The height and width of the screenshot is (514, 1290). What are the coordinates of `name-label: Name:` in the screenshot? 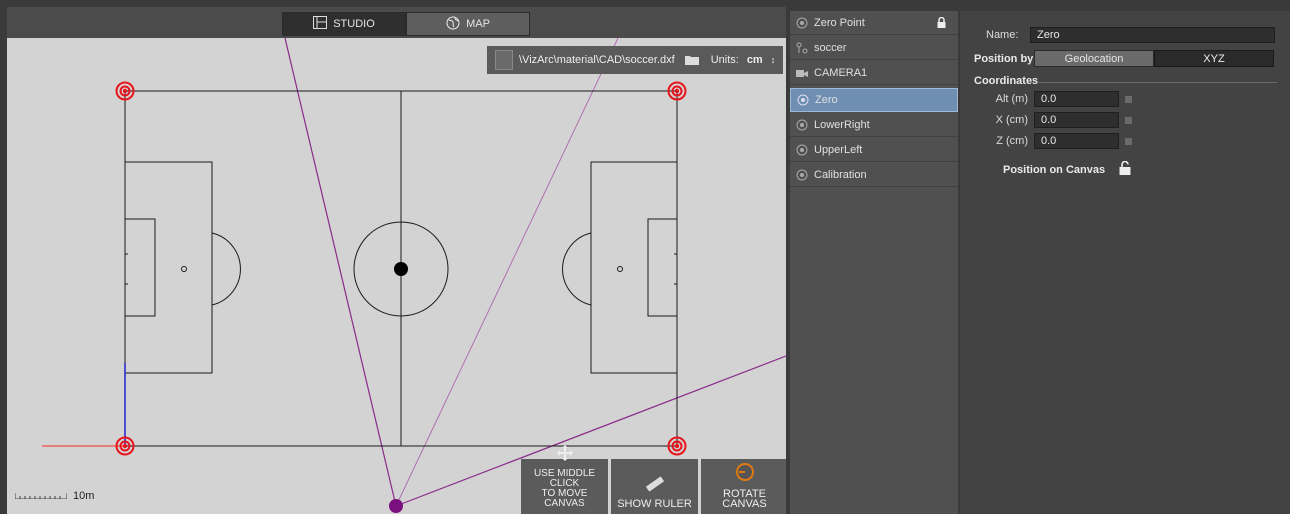 It's located at (1002, 35).